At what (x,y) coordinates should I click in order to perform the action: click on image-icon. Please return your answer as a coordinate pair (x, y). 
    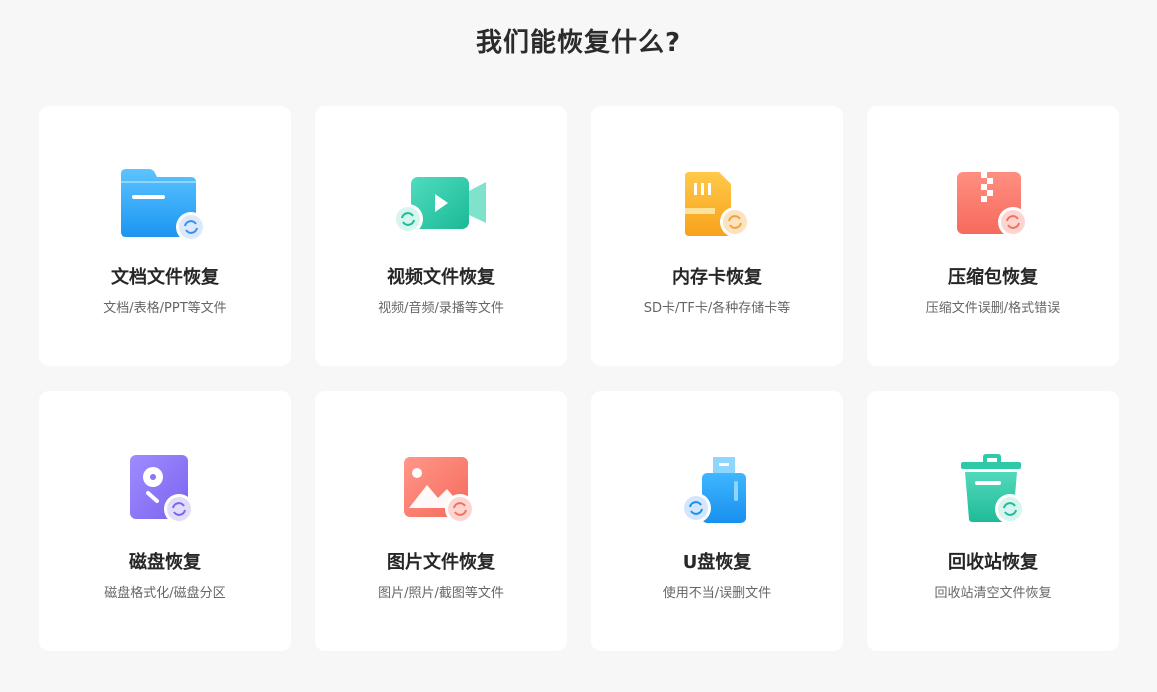
    Looking at the image, I should click on (441, 491).